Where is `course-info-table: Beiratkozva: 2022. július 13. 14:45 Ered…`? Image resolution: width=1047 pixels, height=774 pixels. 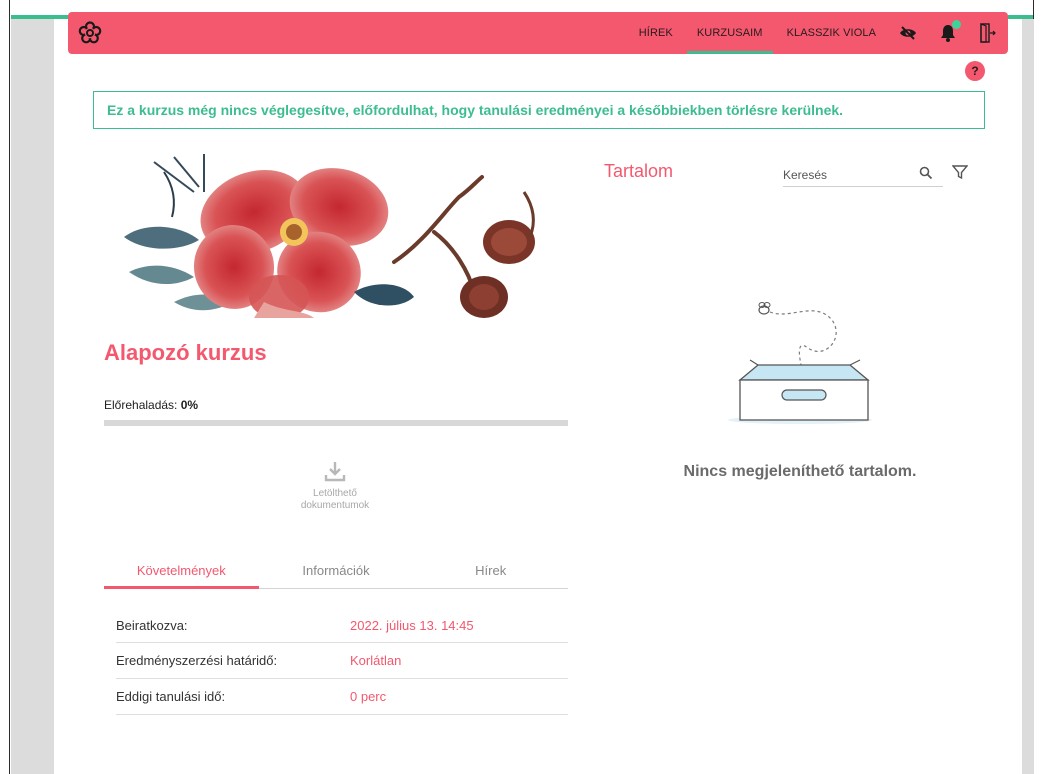 course-info-table: Beiratkozva: 2022. július 13. 14:45 Ered… is located at coordinates (342, 662).